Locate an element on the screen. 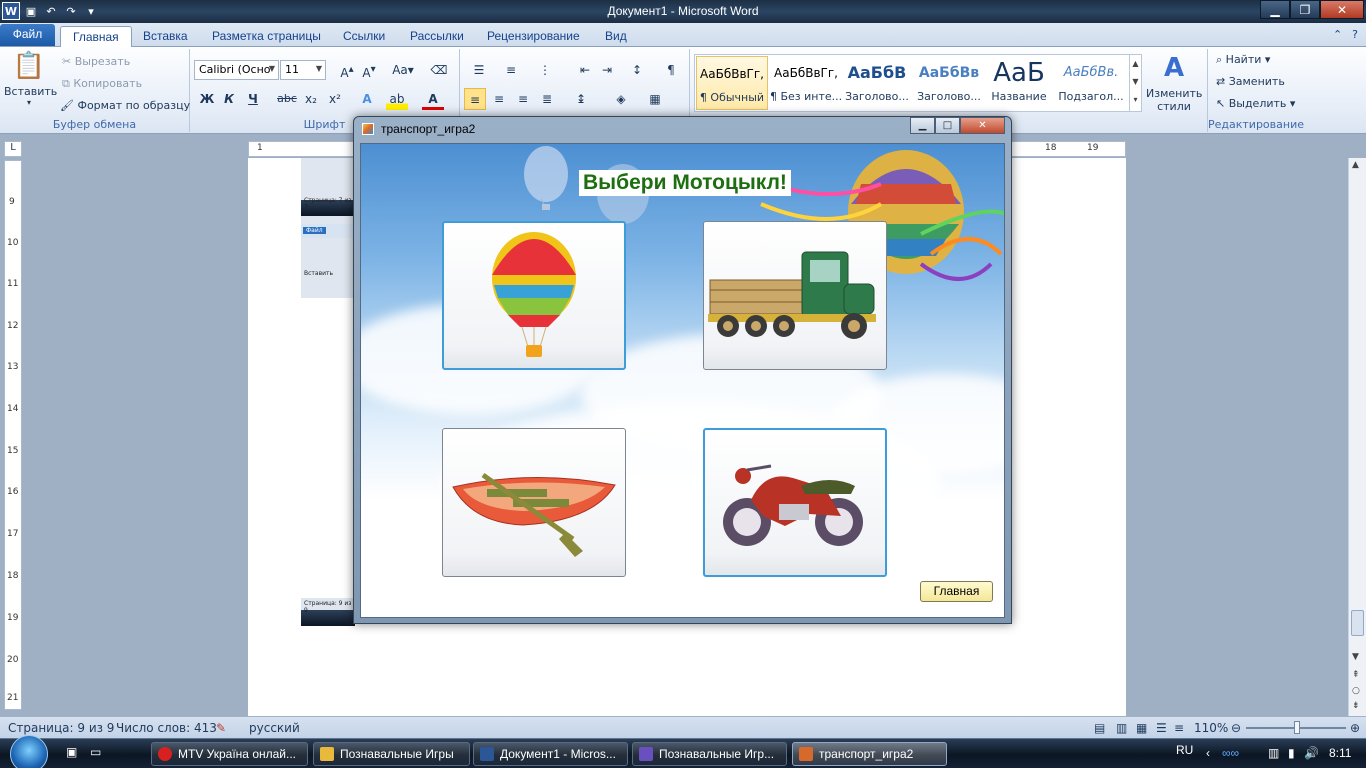  shading-icon: ◈ is located at coordinates (621, 99).